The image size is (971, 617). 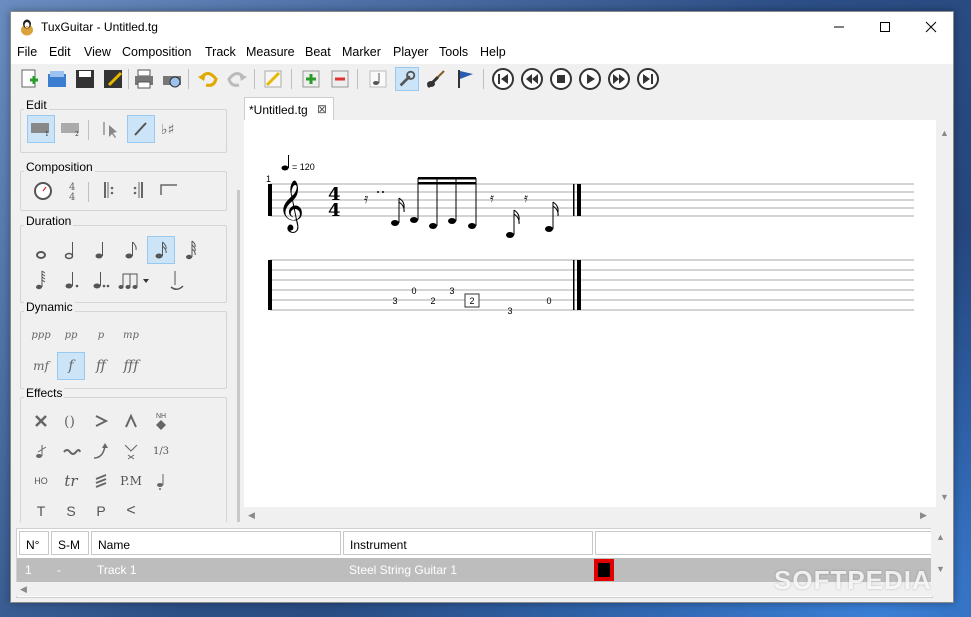 I want to click on menu-measure: Measure, so click(x=270, y=52).